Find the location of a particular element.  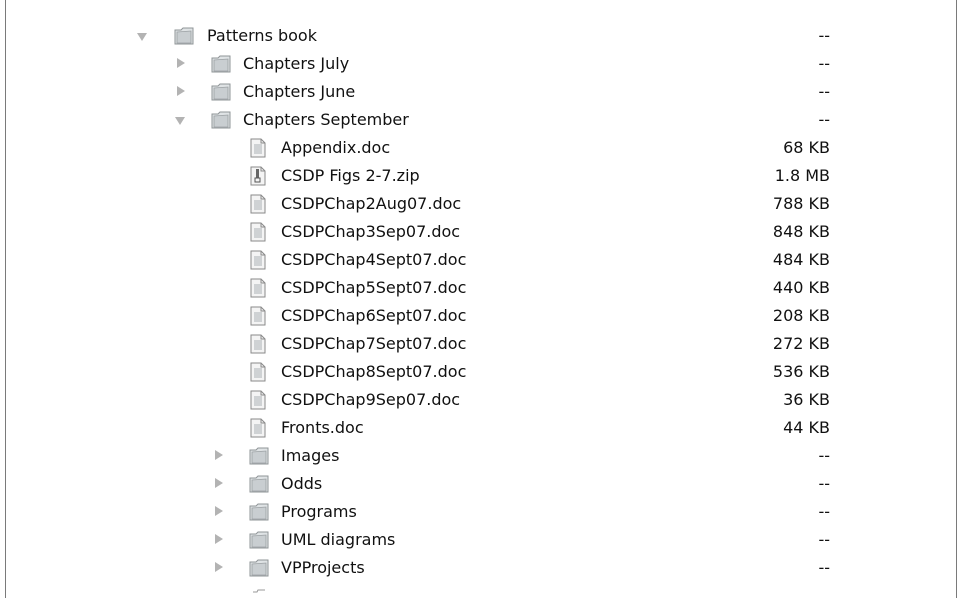

row-size: 272 KB is located at coordinates (801, 343).